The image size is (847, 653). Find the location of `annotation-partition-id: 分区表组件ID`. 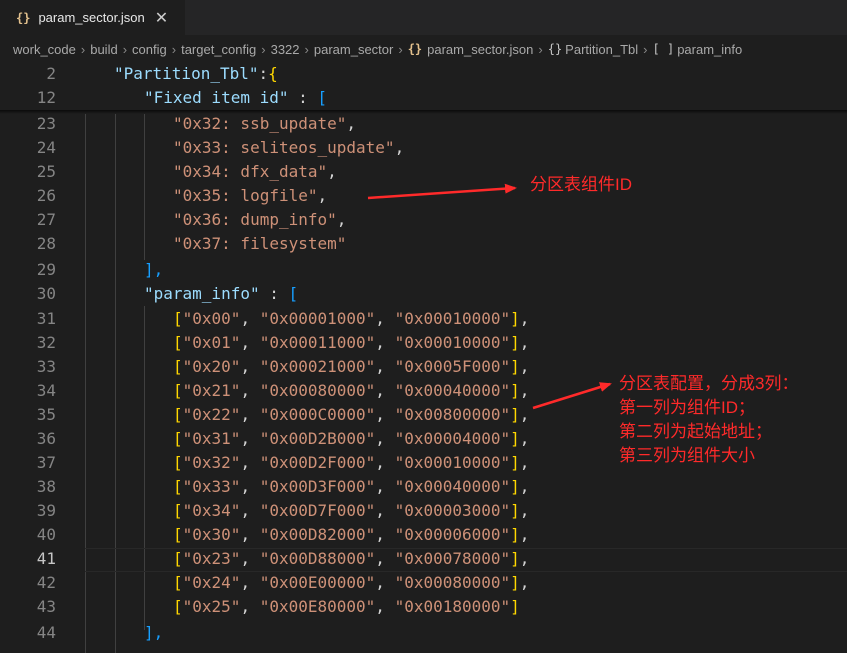

annotation-partition-id: 分区表组件ID is located at coordinates (581, 184).